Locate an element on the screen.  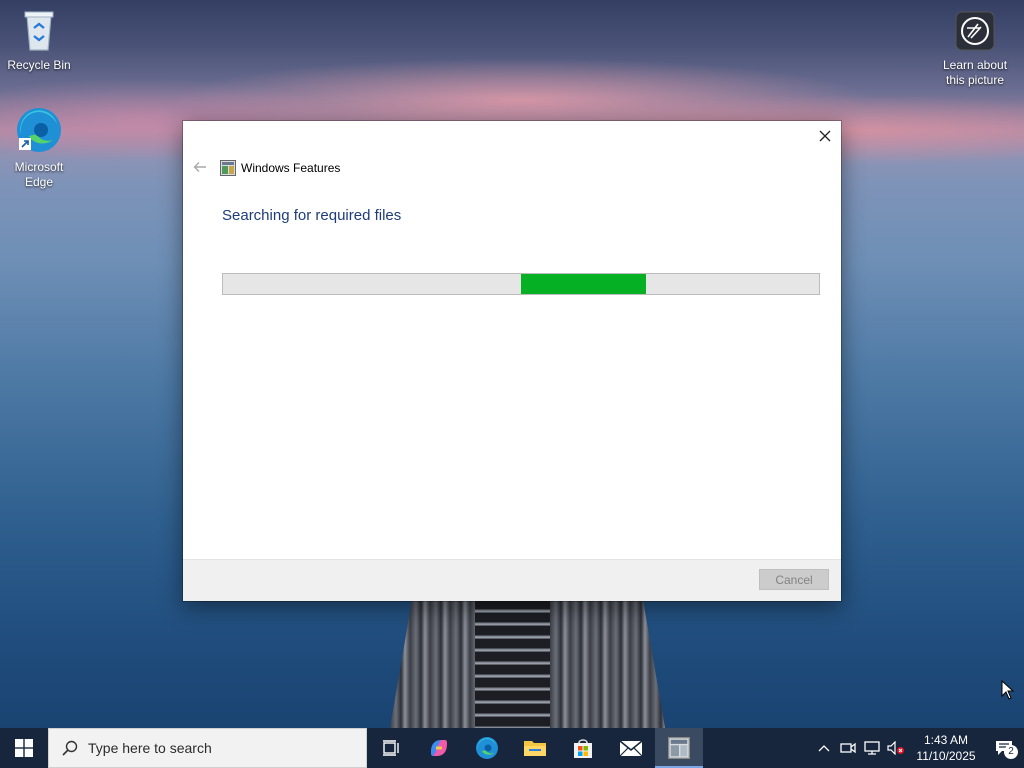
progress-bar is located at coordinates (521, 284).